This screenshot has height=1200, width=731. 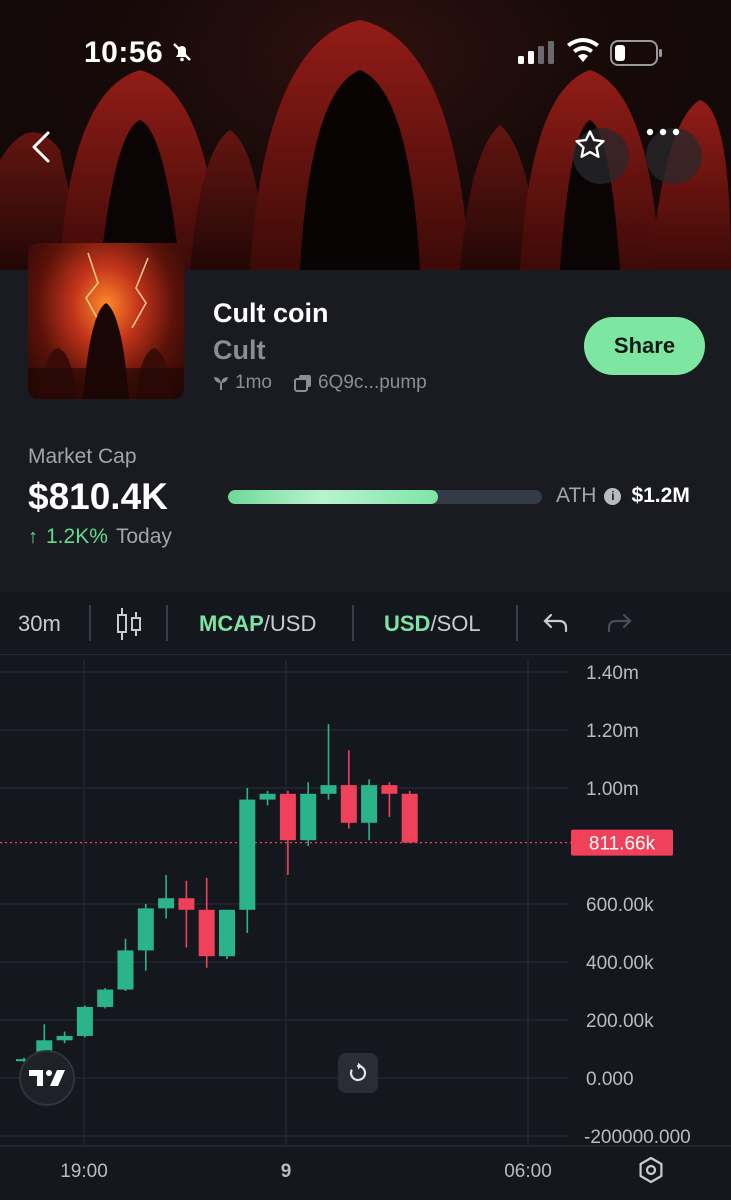 What do you see at coordinates (302, 383) in the screenshot?
I see `copy-icon` at bounding box center [302, 383].